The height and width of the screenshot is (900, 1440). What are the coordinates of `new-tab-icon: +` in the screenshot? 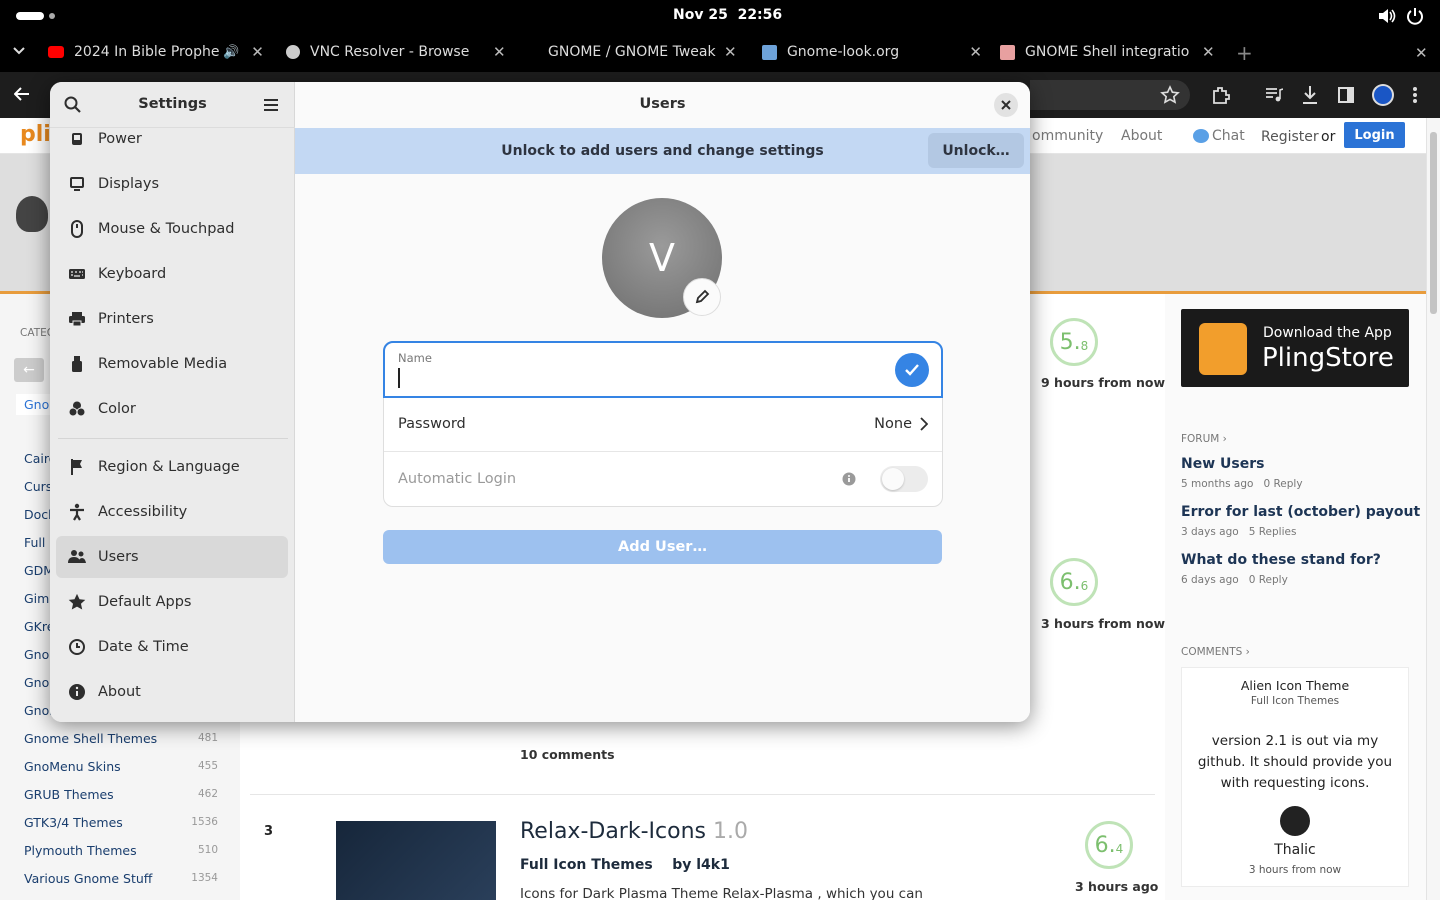 It's located at (1244, 53).